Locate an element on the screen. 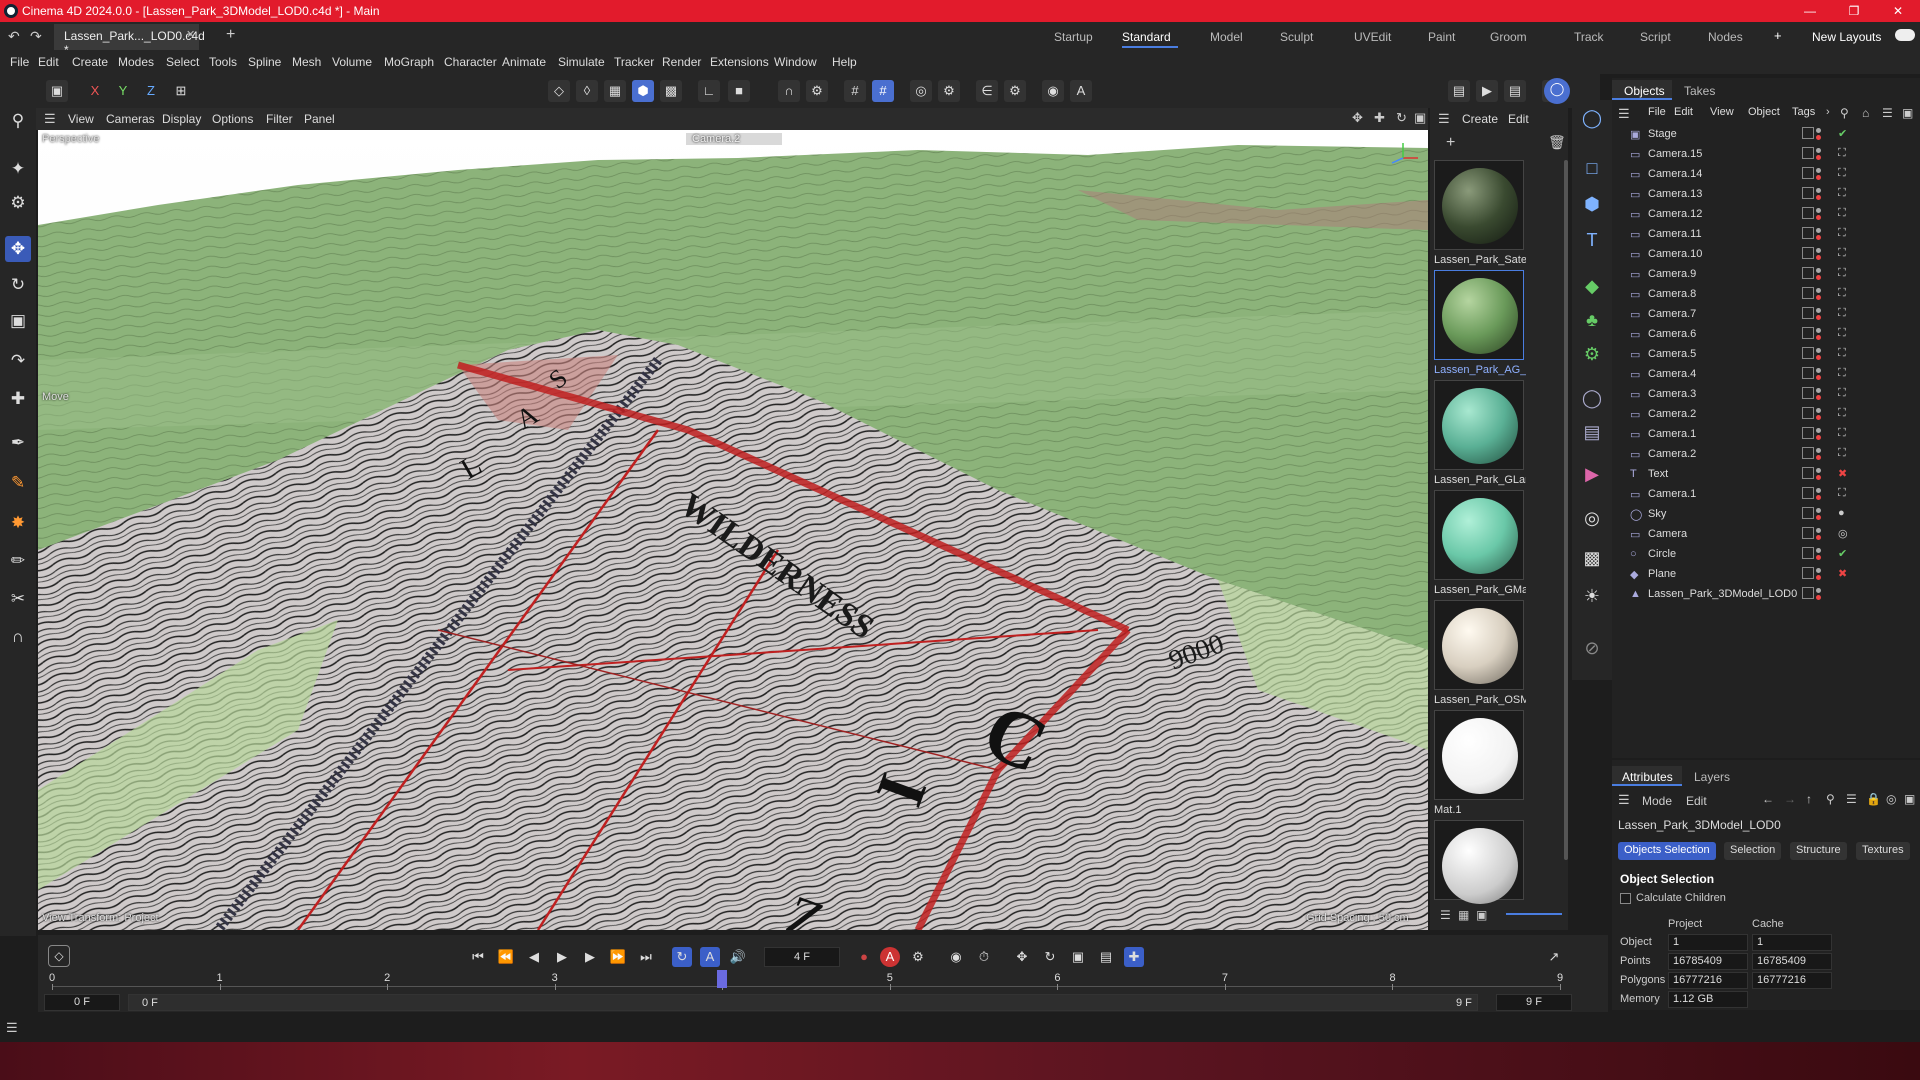  start-frame-field: 0 F is located at coordinates (82, 1002).